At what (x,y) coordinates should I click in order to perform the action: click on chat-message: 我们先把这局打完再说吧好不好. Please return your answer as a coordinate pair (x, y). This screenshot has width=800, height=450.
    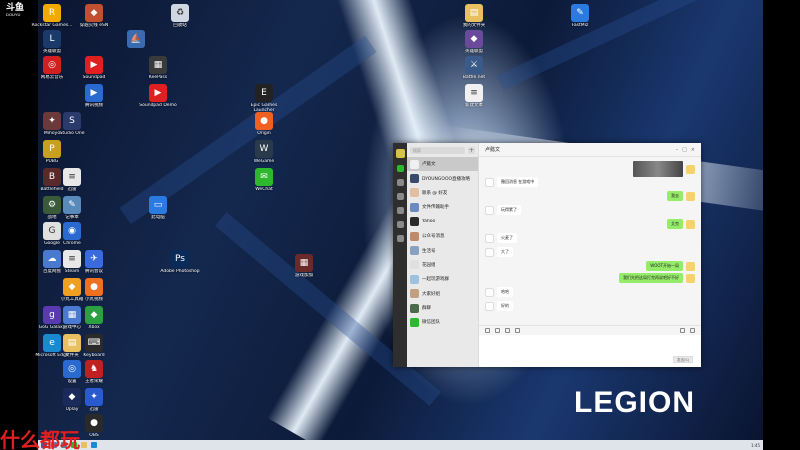
    Looking at the image, I should click on (657, 278).